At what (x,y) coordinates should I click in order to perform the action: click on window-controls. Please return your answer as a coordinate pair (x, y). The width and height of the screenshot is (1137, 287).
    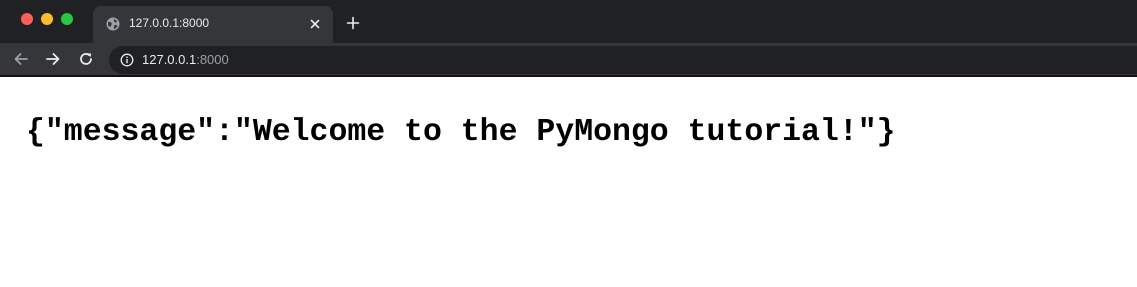
    Looking at the image, I should click on (47, 19).